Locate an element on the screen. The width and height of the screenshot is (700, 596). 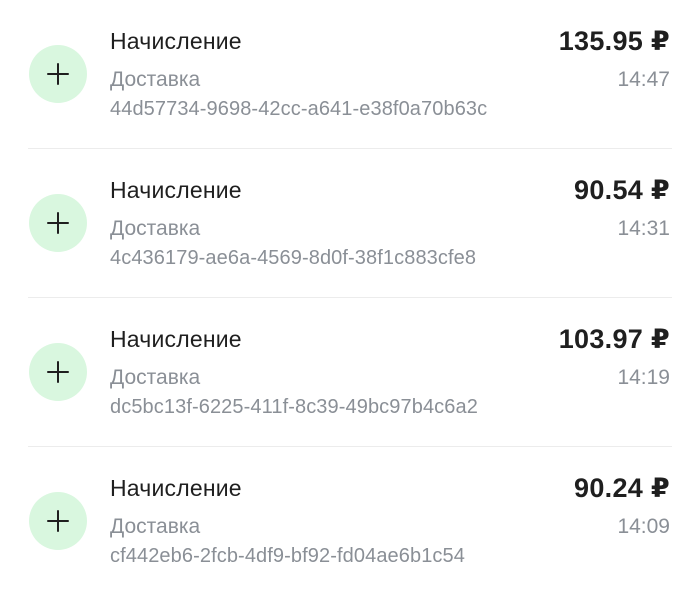
transaction-amount: 135.95 ₽ is located at coordinates (614, 41).